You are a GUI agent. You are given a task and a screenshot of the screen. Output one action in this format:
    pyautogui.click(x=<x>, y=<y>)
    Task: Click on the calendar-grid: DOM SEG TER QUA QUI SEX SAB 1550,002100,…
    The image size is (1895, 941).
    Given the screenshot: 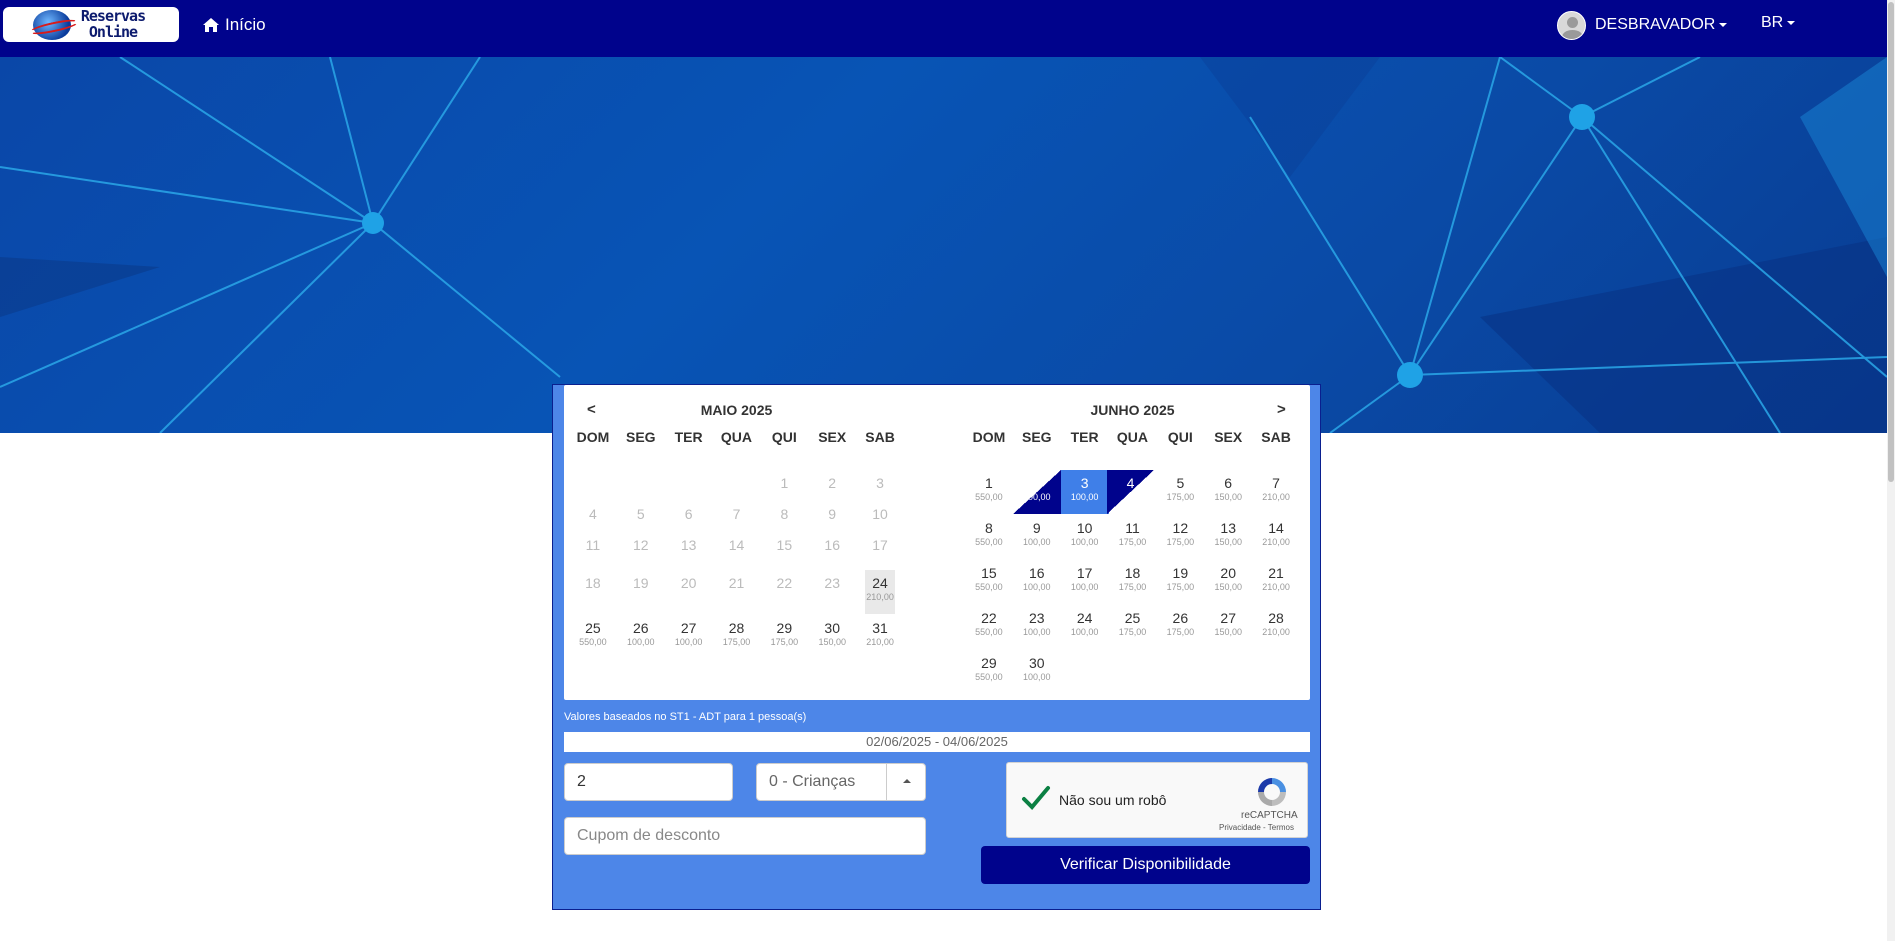 What is the action you would take?
    pyautogui.click(x=1132, y=555)
    